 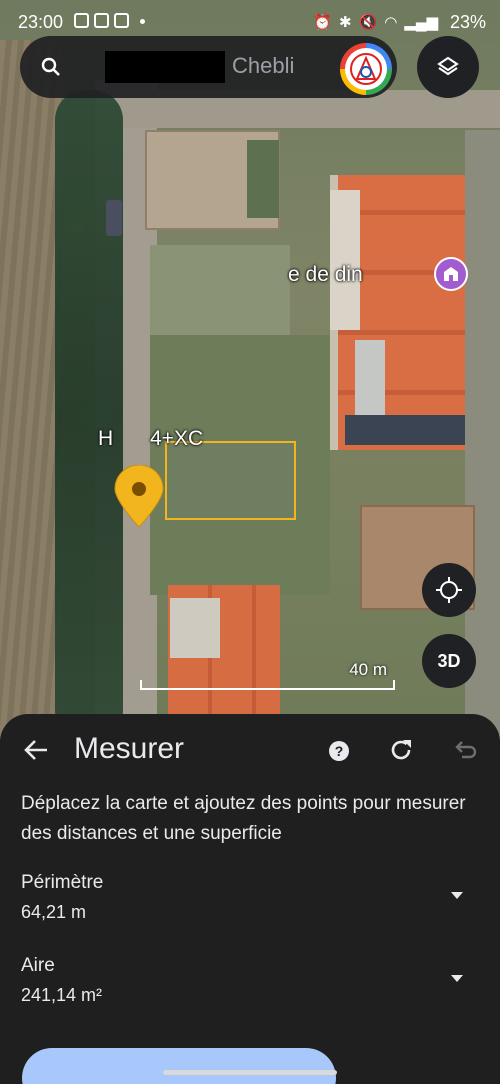 I want to click on search-query: Chebli, so click(x=263, y=66).